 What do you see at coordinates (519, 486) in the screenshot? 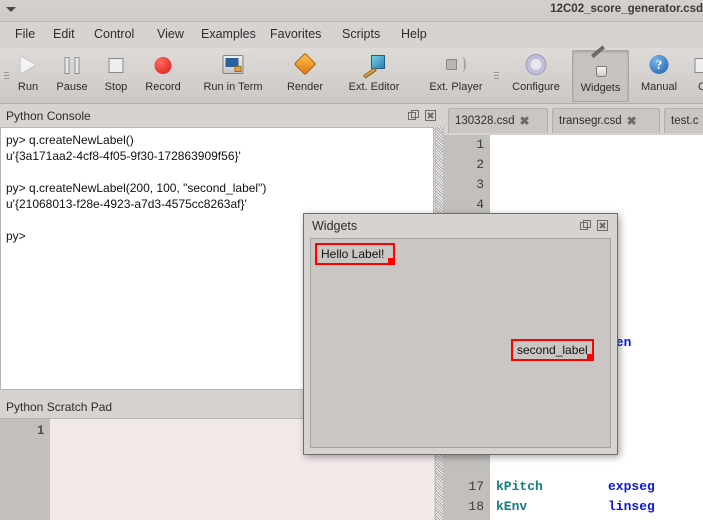
I see `code-variable: kPitch` at bounding box center [519, 486].